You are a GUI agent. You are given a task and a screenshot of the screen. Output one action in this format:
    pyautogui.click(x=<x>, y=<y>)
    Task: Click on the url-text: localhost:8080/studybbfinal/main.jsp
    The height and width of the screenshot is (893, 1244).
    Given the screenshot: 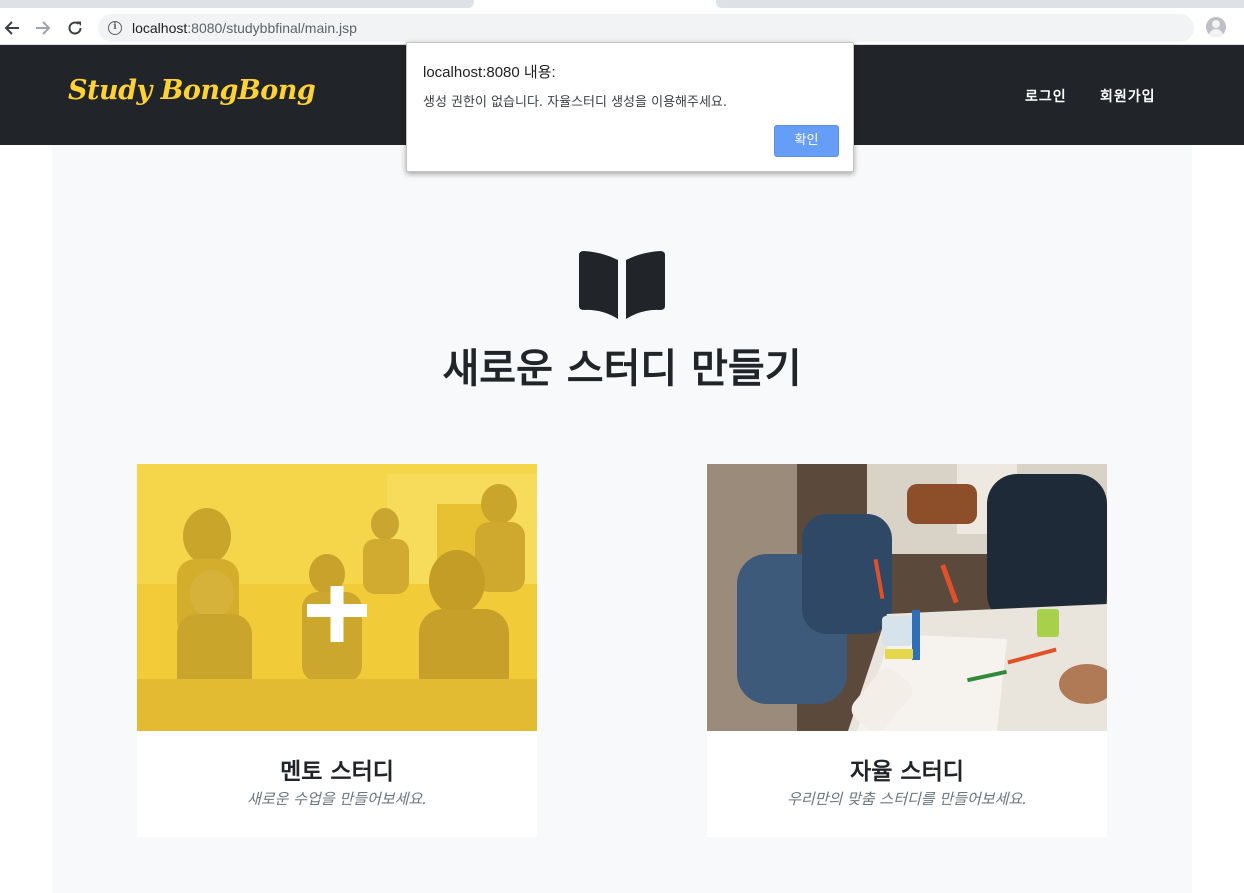 What is the action you would take?
    pyautogui.click(x=244, y=28)
    